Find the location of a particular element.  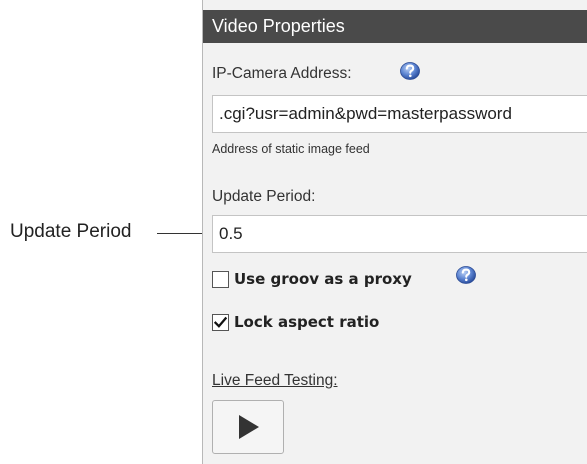

play-icon is located at coordinates (249, 427).